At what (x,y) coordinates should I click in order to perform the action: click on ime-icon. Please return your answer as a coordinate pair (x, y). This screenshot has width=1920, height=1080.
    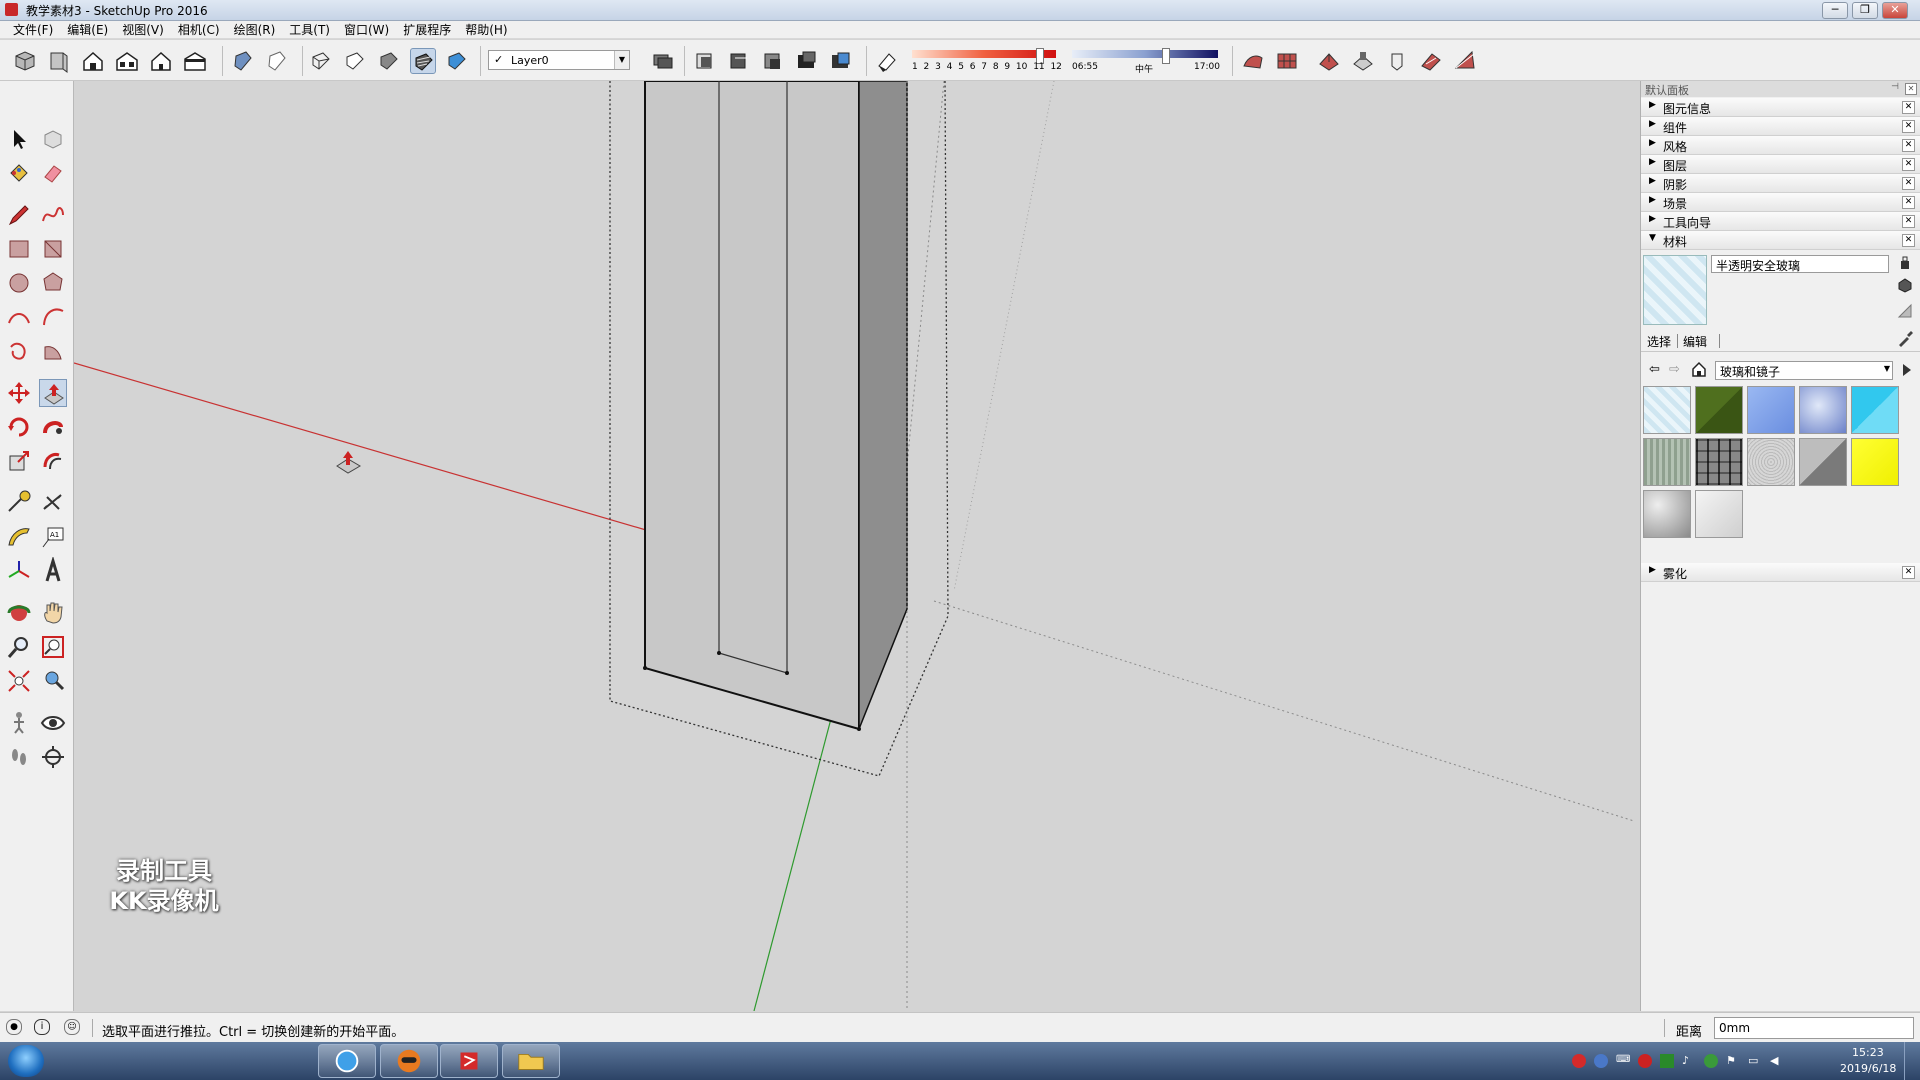
    Looking at the image, I should click on (1579, 1061).